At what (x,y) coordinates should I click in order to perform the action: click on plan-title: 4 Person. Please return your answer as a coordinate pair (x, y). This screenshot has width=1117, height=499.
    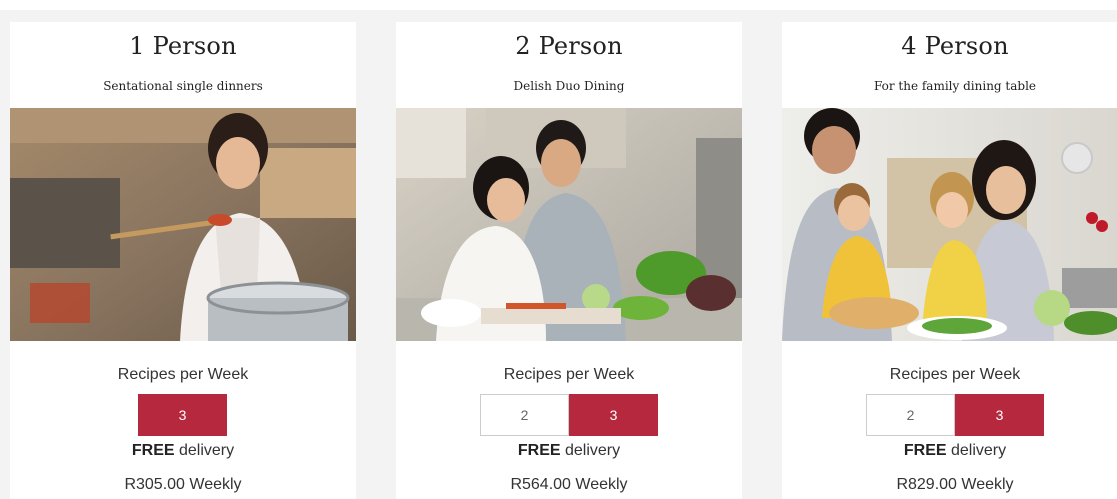
    Looking at the image, I should click on (955, 46).